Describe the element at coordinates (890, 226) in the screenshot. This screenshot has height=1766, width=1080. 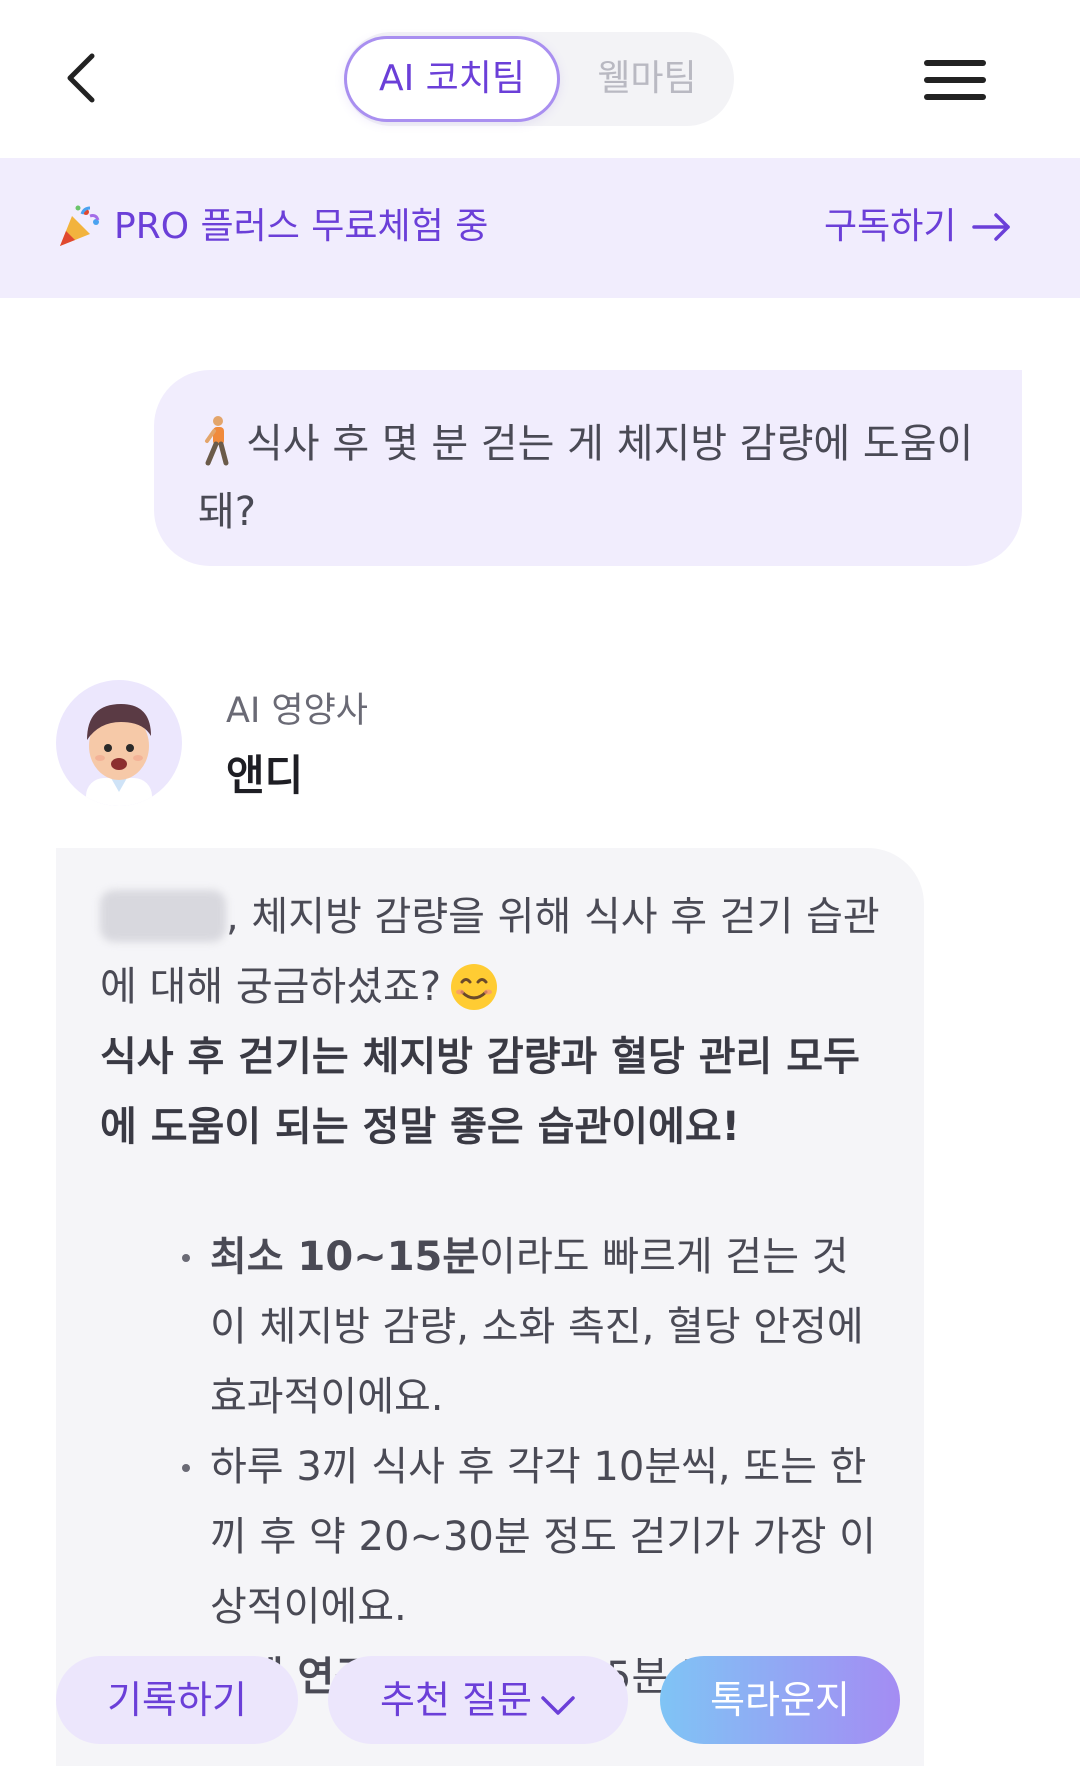
I see `subscribe-label: 구독하기` at that location.